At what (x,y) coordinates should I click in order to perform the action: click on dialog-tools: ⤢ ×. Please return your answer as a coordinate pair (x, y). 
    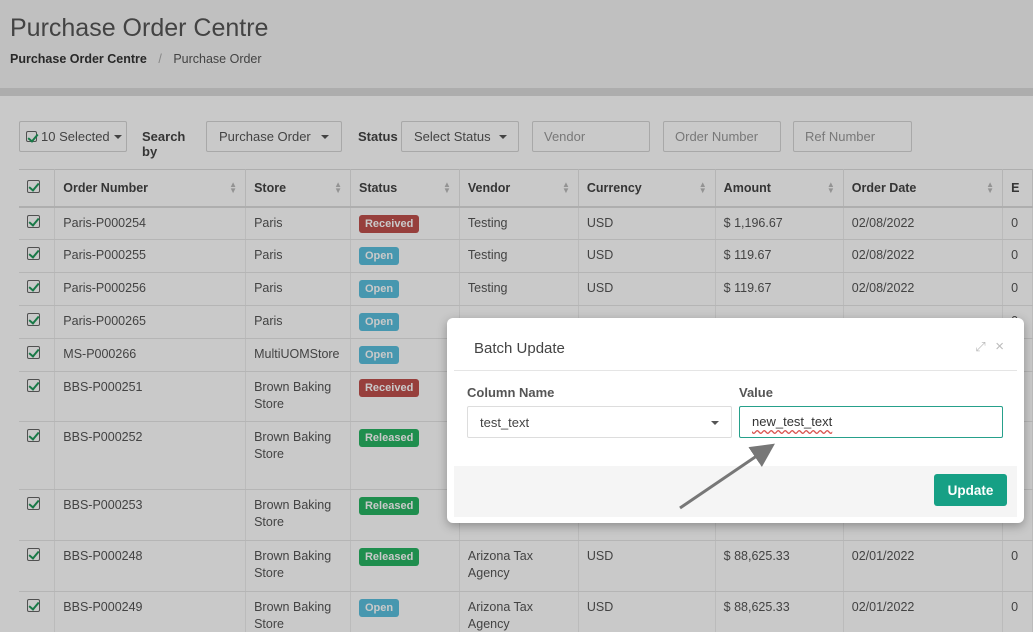
    Looking at the image, I should click on (989, 346).